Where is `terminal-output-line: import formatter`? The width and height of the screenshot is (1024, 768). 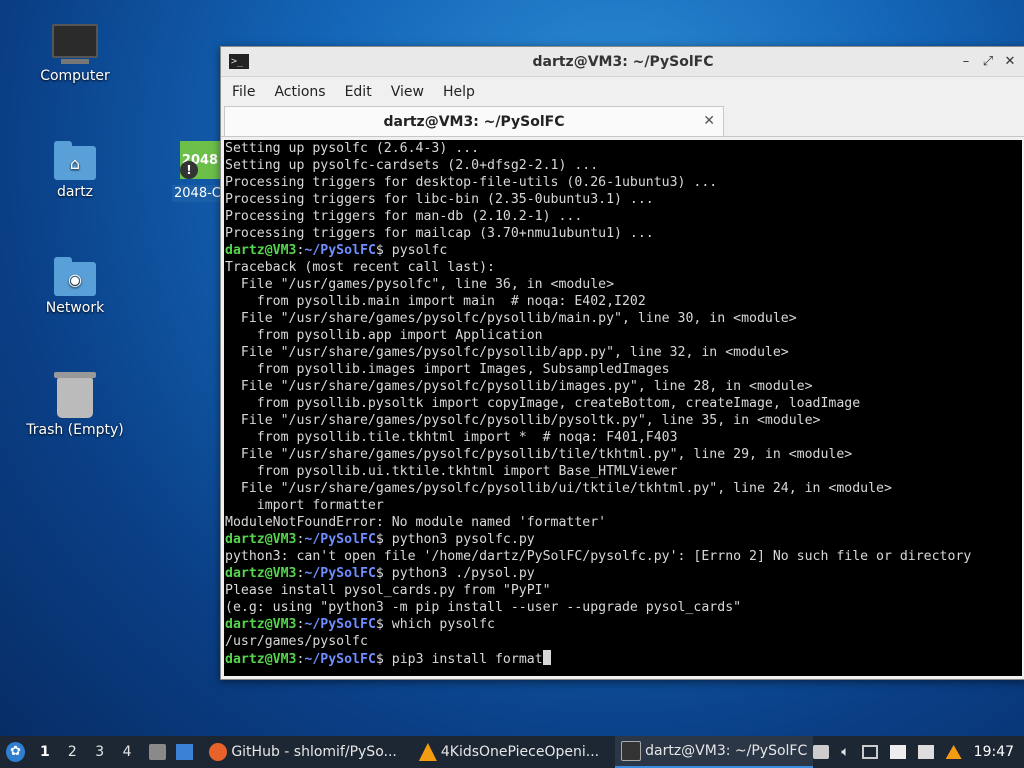 terminal-output-line: import formatter is located at coordinates (304, 505).